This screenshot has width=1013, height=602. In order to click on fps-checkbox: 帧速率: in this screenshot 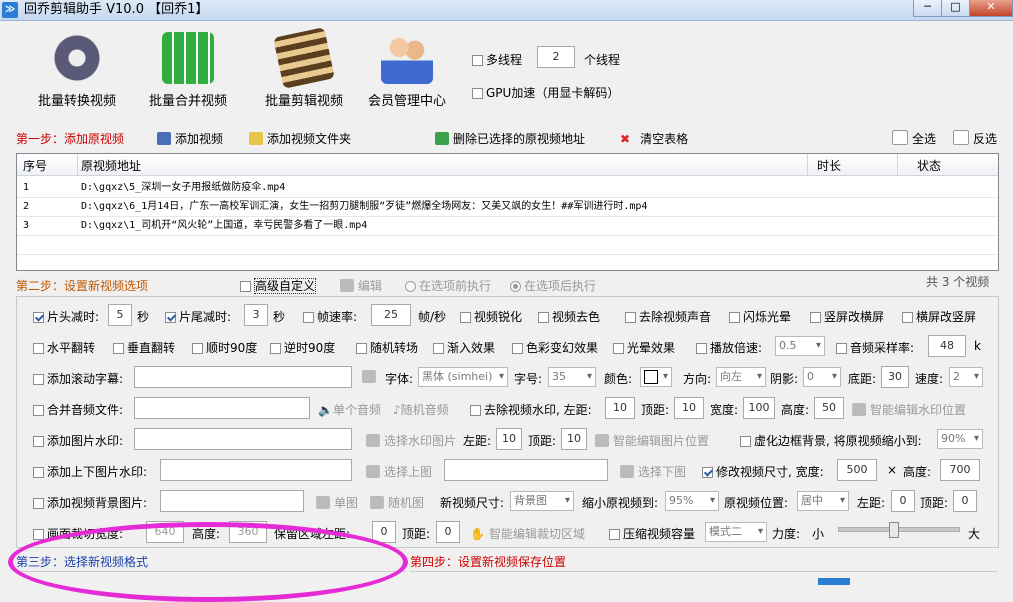, I will do `click(330, 316)`.